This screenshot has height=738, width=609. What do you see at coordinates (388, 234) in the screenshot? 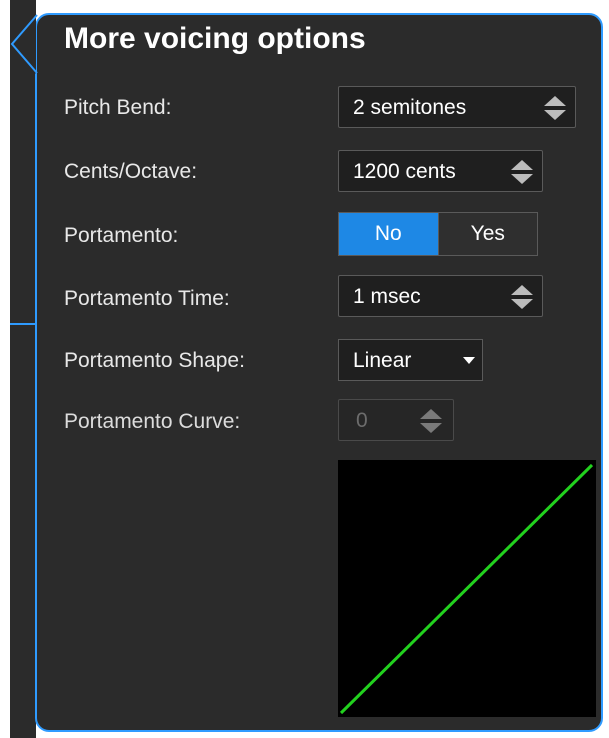
I see `portamento-no-option: No` at bounding box center [388, 234].